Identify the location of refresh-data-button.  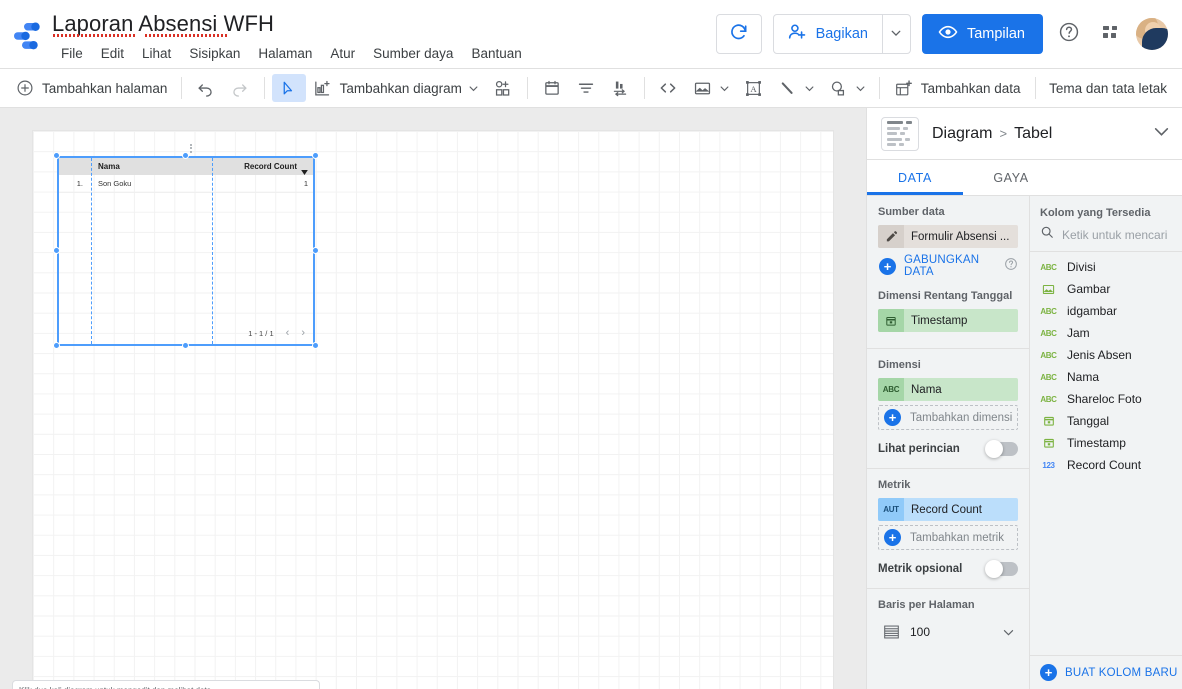
(738, 34).